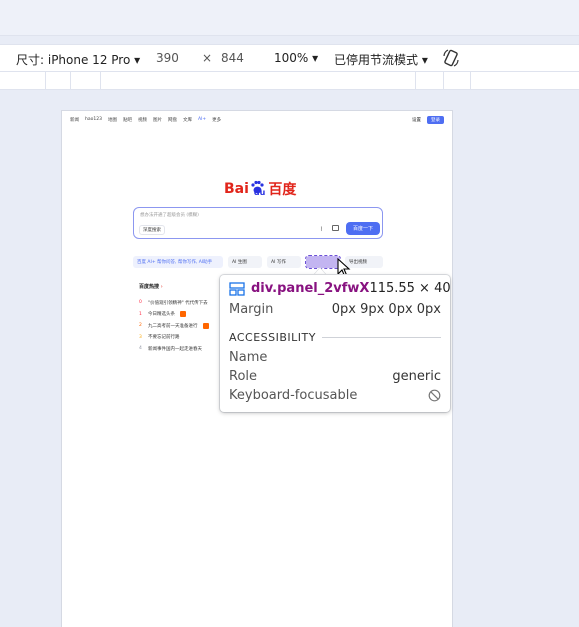 The width and height of the screenshot is (579, 627). Describe the element at coordinates (207, 58) in the screenshot. I see `times-icon: ×` at that location.